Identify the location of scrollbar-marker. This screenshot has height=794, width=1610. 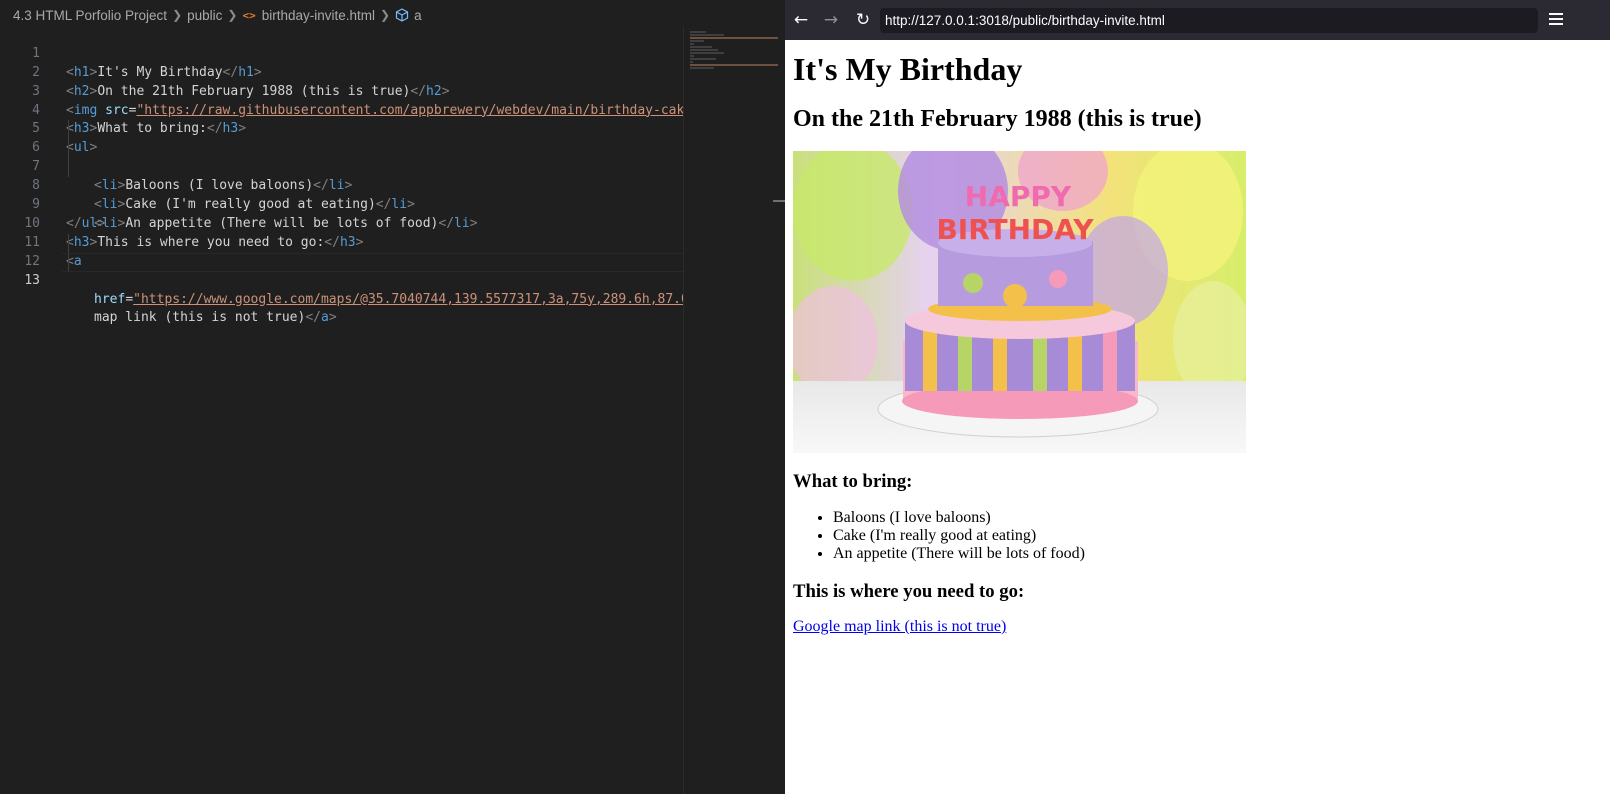
(779, 201).